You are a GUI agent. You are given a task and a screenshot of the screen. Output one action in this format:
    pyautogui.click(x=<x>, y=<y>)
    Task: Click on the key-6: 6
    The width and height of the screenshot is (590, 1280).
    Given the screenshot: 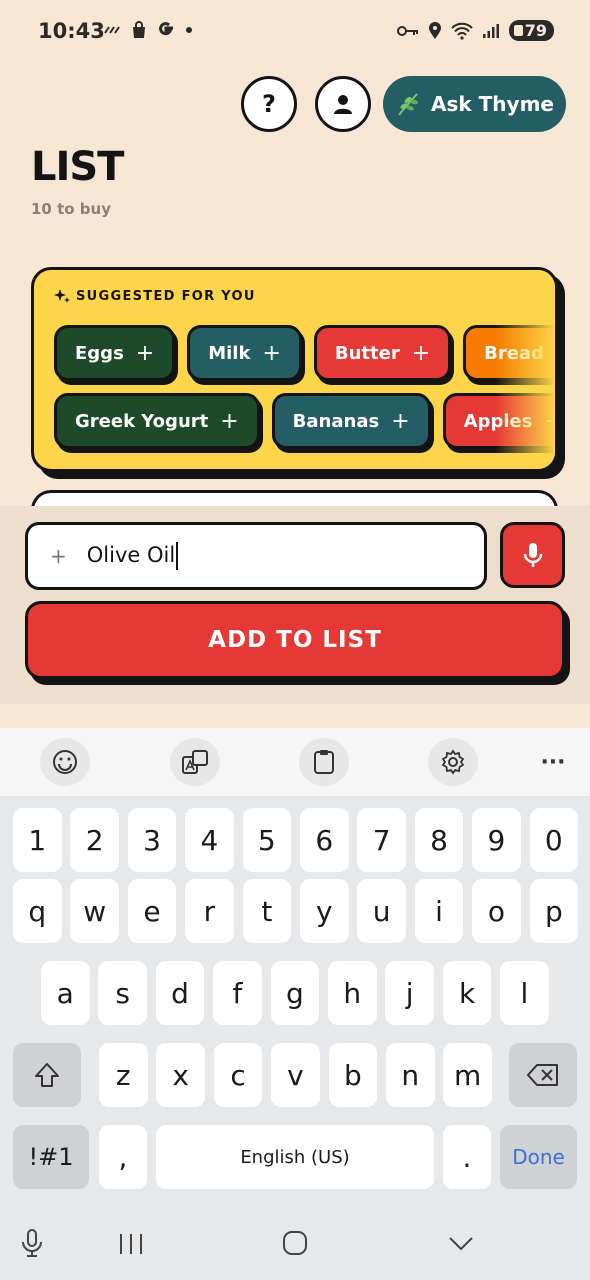 What is the action you would take?
    pyautogui.click(x=324, y=840)
    